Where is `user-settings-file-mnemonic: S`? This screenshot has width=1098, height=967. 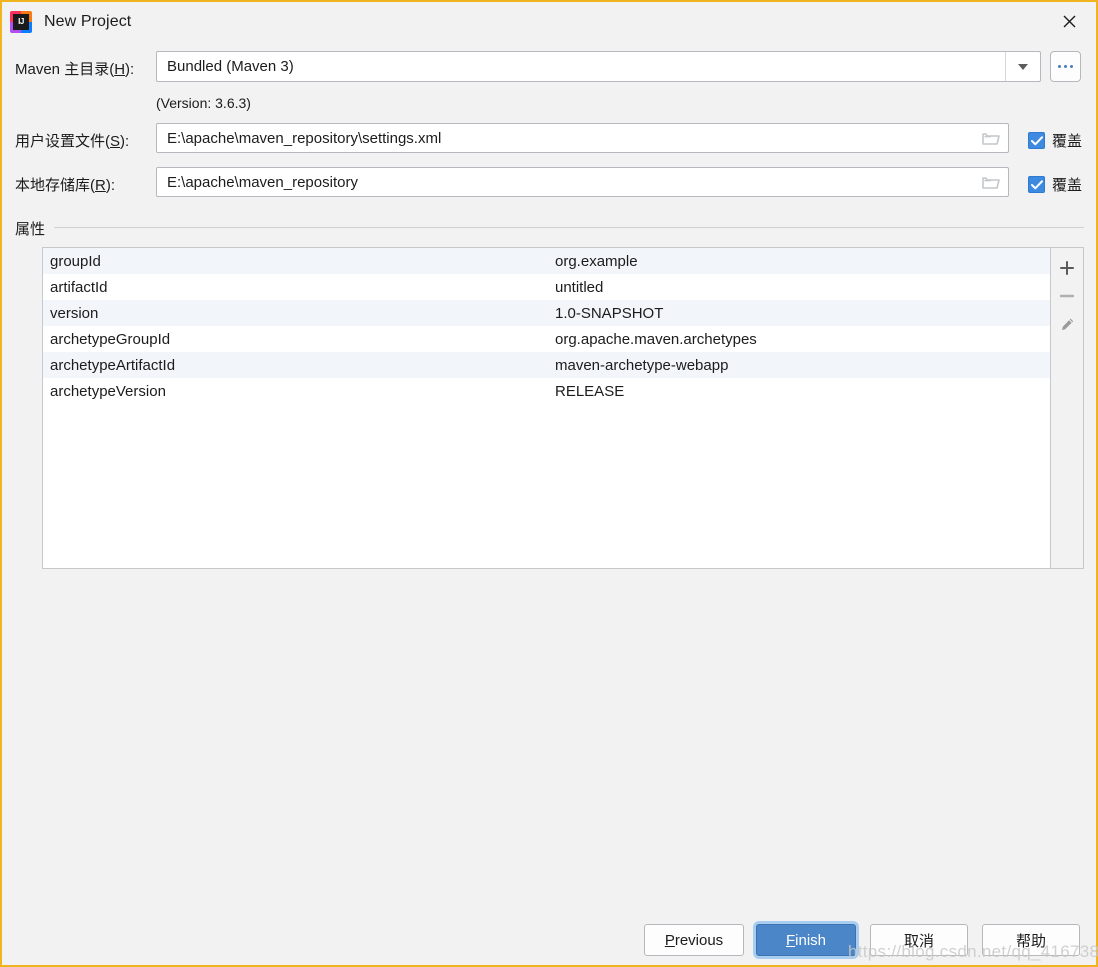
user-settings-file-mnemonic: S is located at coordinates (115, 141).